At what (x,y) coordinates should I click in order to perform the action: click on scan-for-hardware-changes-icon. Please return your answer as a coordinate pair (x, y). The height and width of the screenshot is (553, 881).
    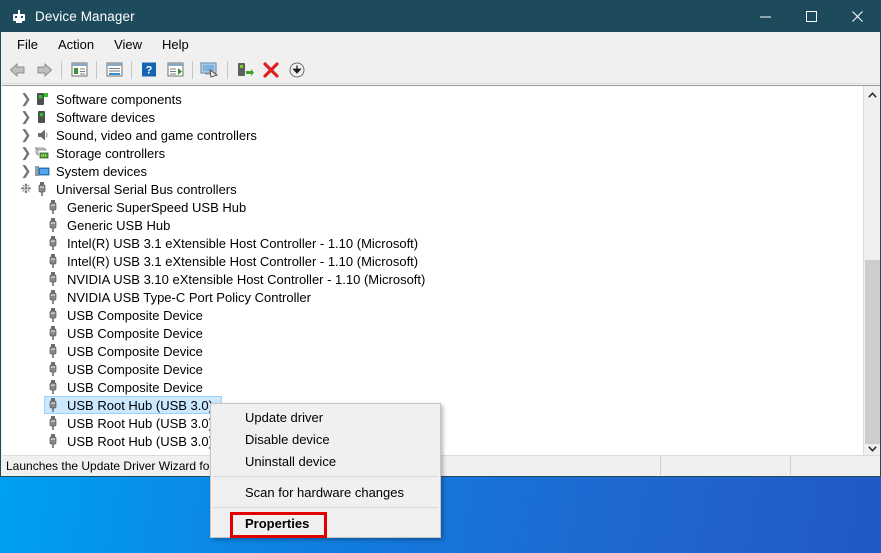
    Looking at the image, I should click on (210, 70).